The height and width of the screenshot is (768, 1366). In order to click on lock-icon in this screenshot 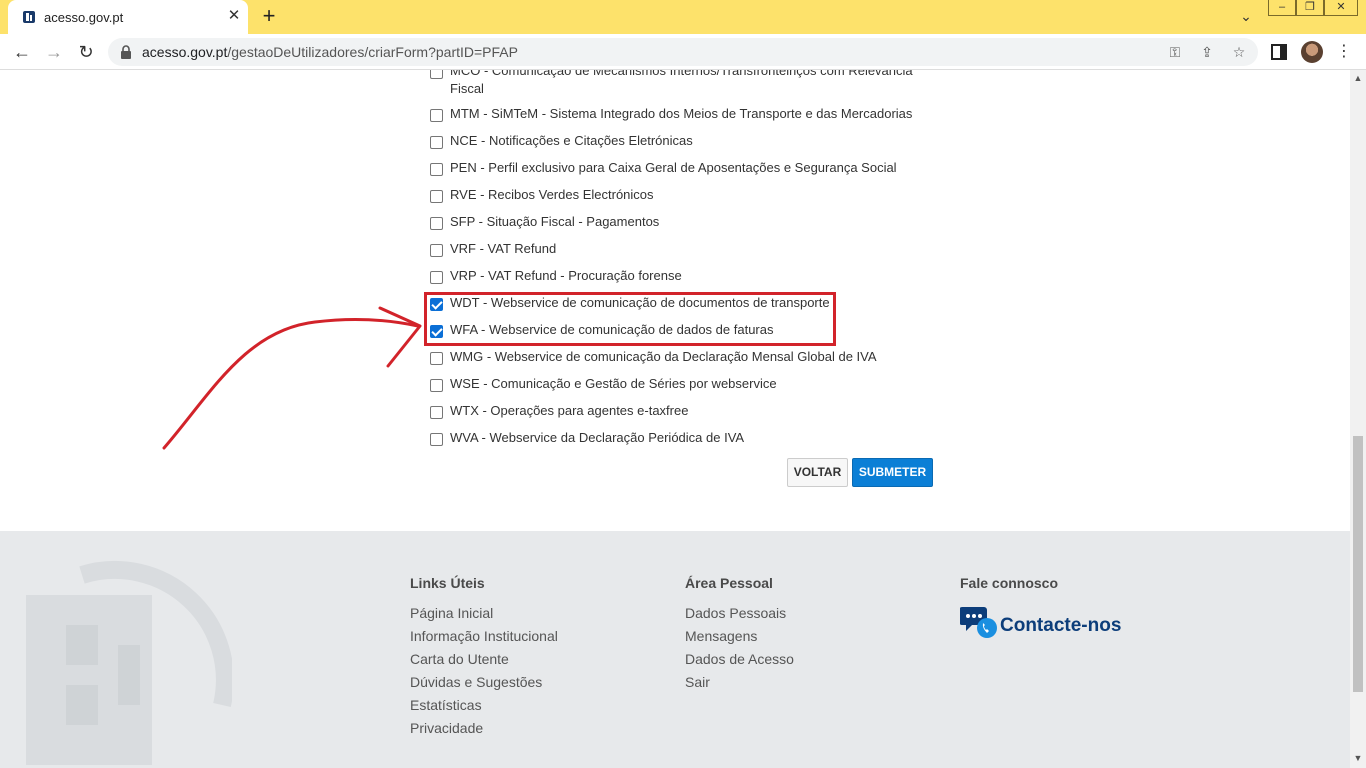, I will do `click(126, 52)`.